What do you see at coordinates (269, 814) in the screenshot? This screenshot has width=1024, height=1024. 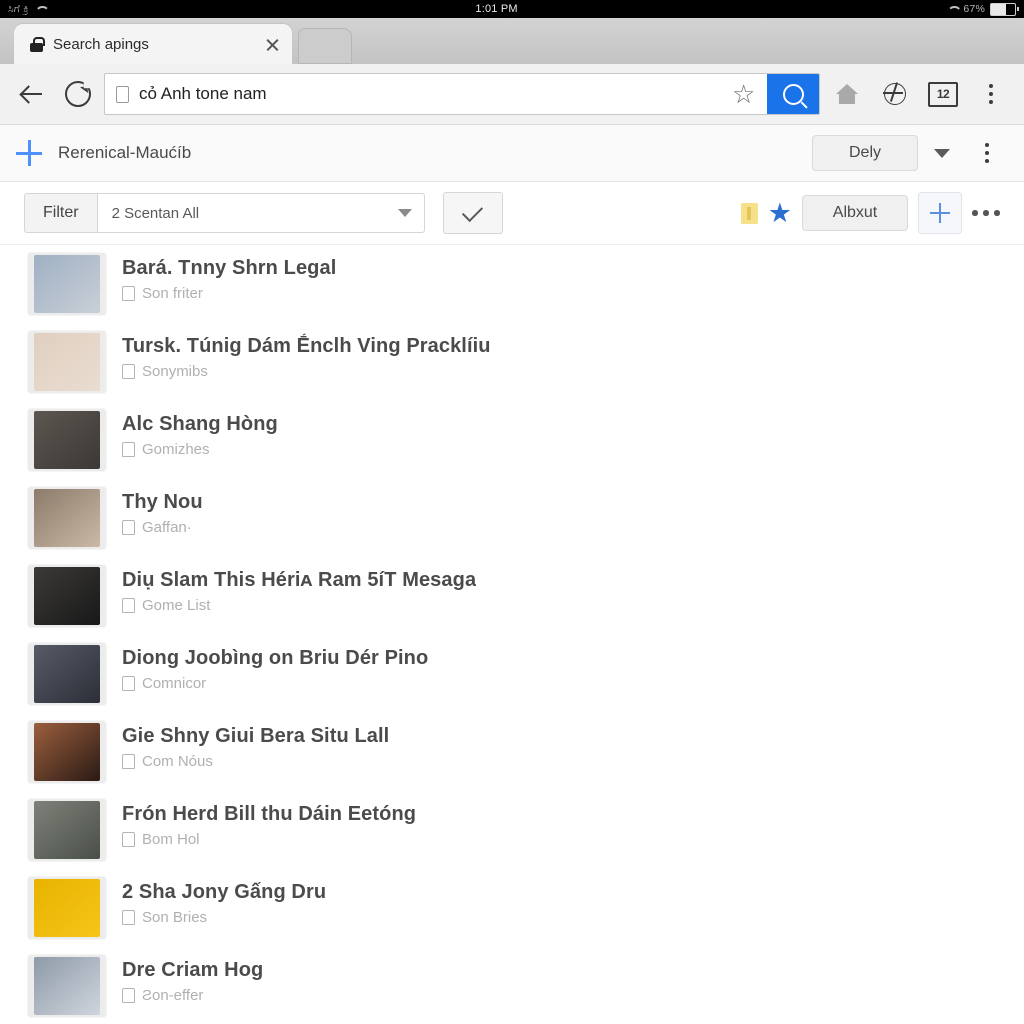 I see `list-item-title: Frón Herd Bill thu Dáin Eetóng` at bounding box center [269, 814].